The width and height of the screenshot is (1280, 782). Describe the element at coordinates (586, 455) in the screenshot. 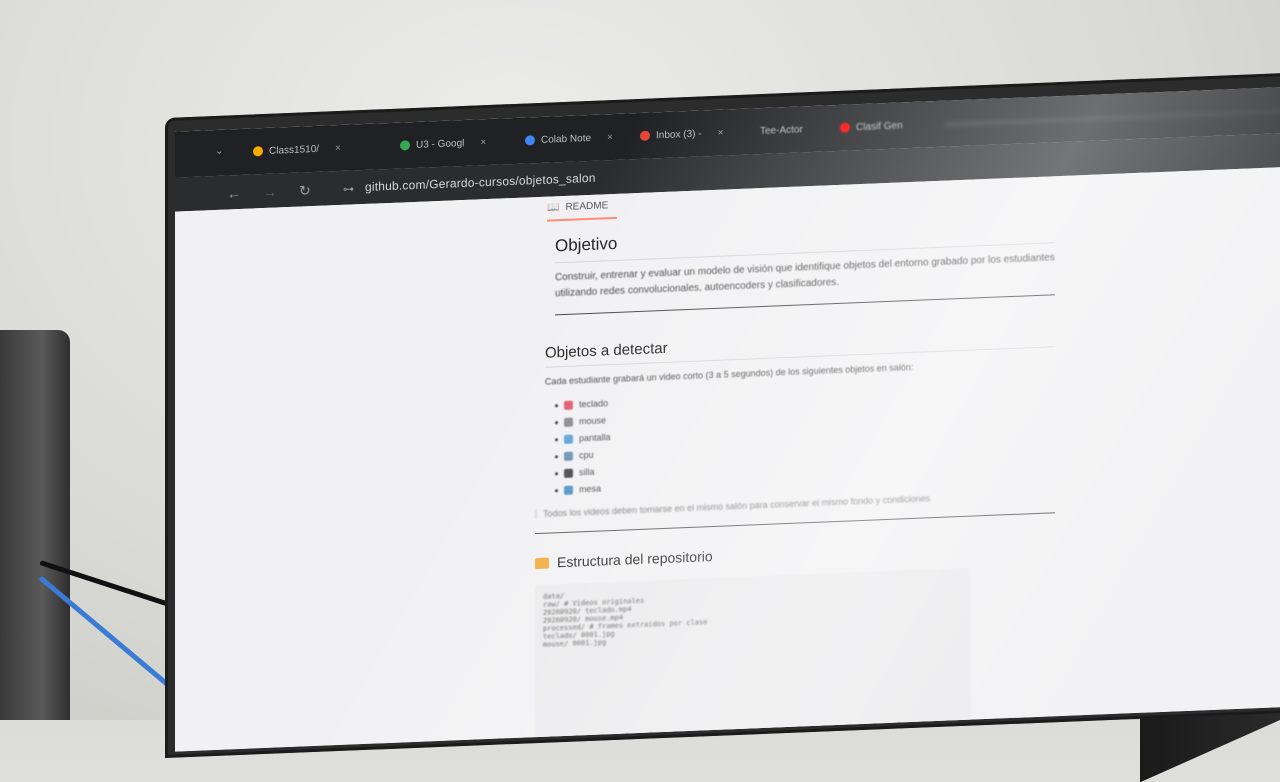

I see `list-item-label: cpu` at that location.